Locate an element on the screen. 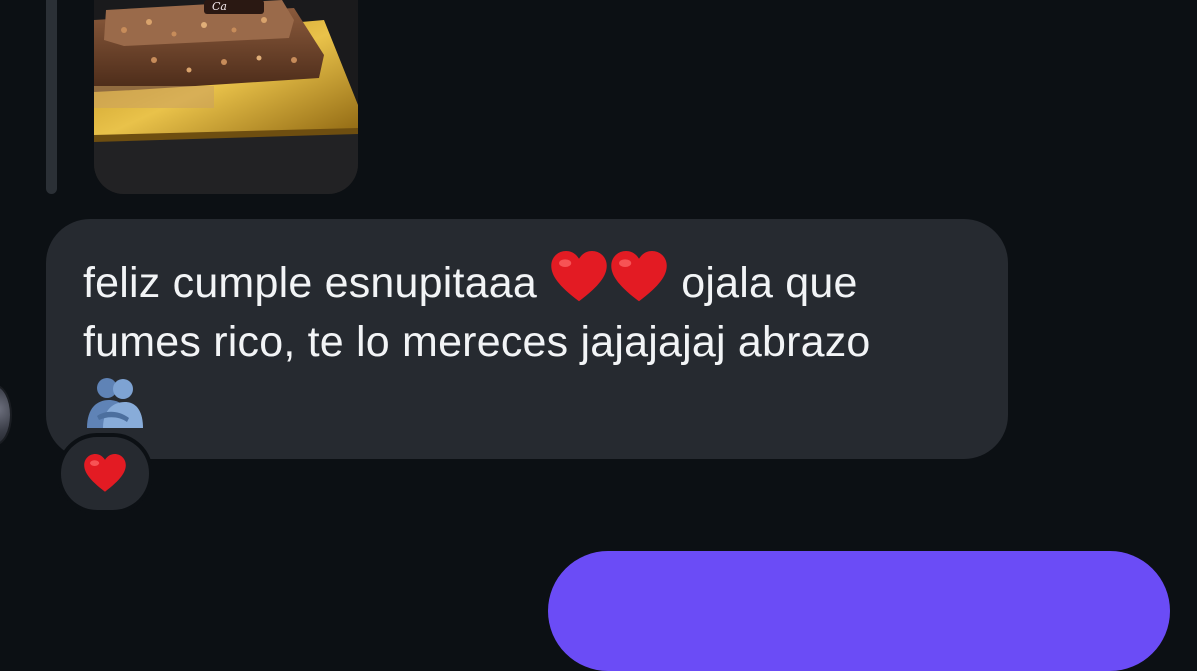 The image size is (1197, 671). message-text-part-2: ojala que is located at coordinates (769, 283).